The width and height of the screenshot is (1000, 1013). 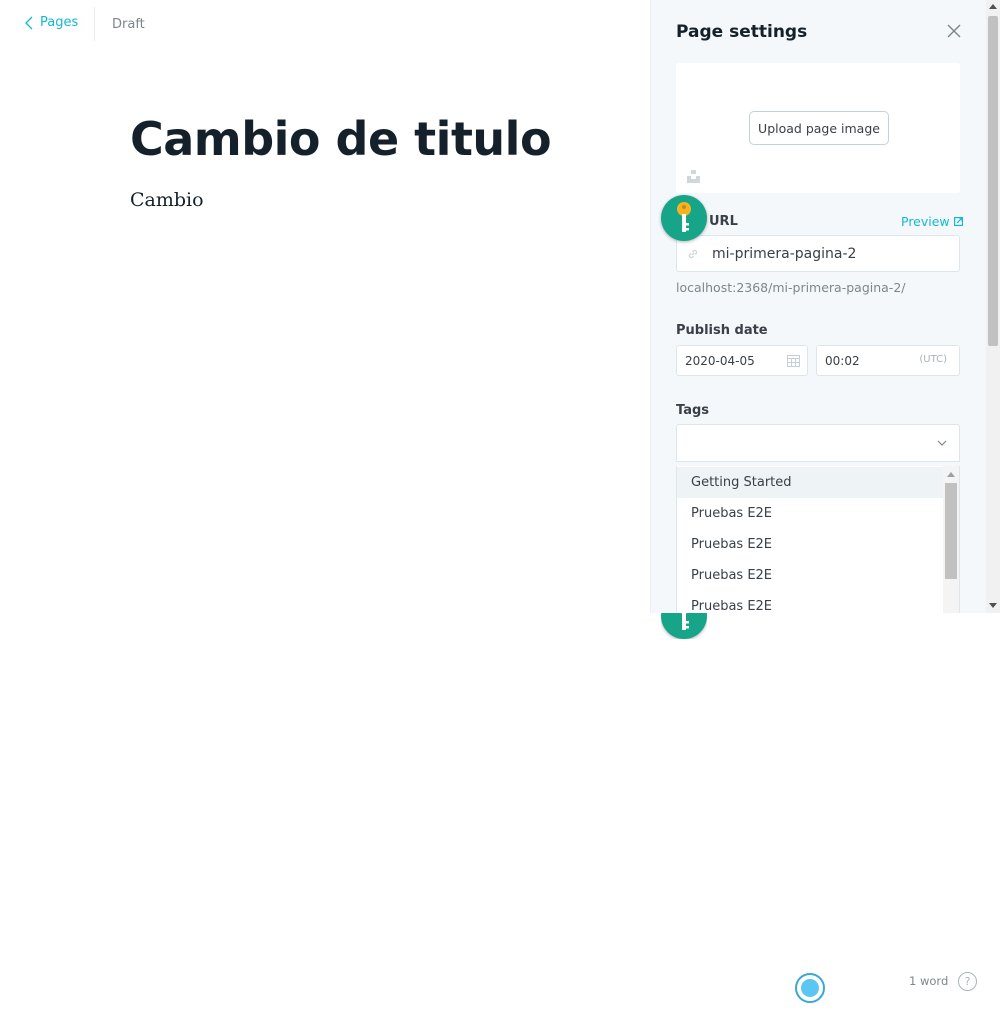 What do you see at coordinates (723, 221) in the screenshot?
I see `url-label: URL` at bounding box center [723, 221].